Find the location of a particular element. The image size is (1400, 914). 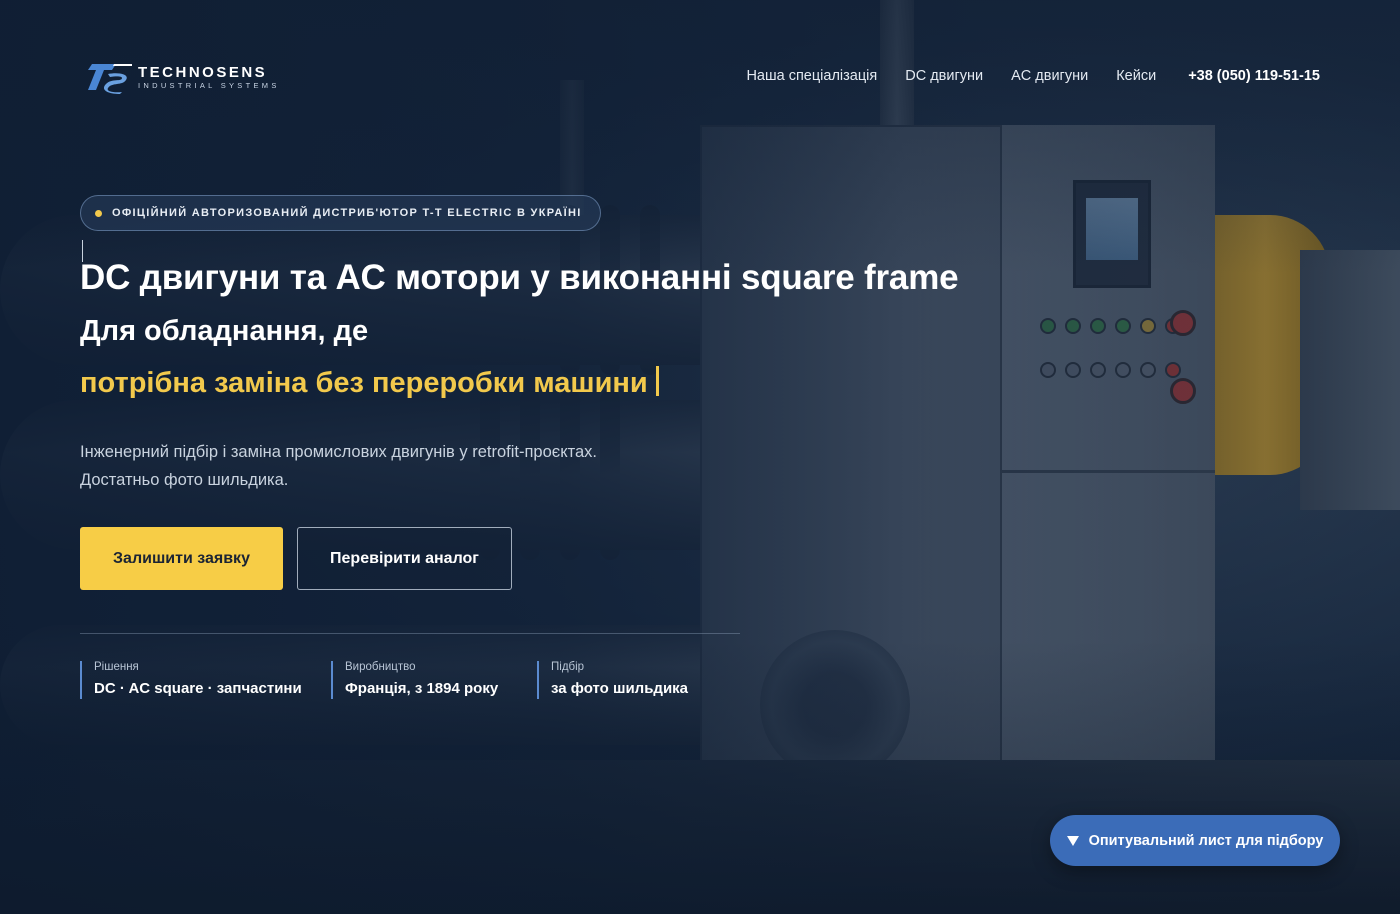

logo-text: TECHNOSENS INDUSTRIAL SYSTEMS is located at coordinates (209, 77).